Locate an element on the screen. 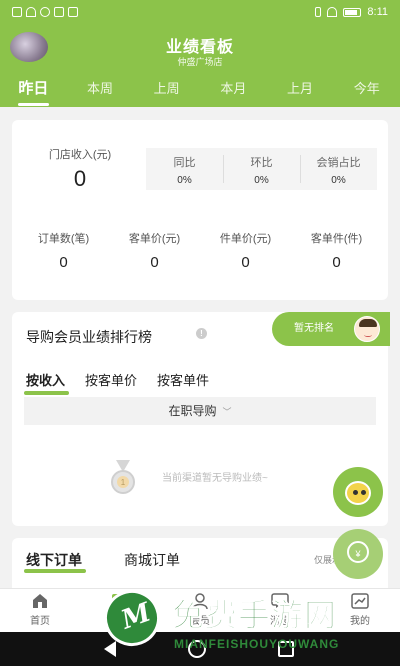  no-rank-badge: 暂无排名 is located at coordinates (331, 329).